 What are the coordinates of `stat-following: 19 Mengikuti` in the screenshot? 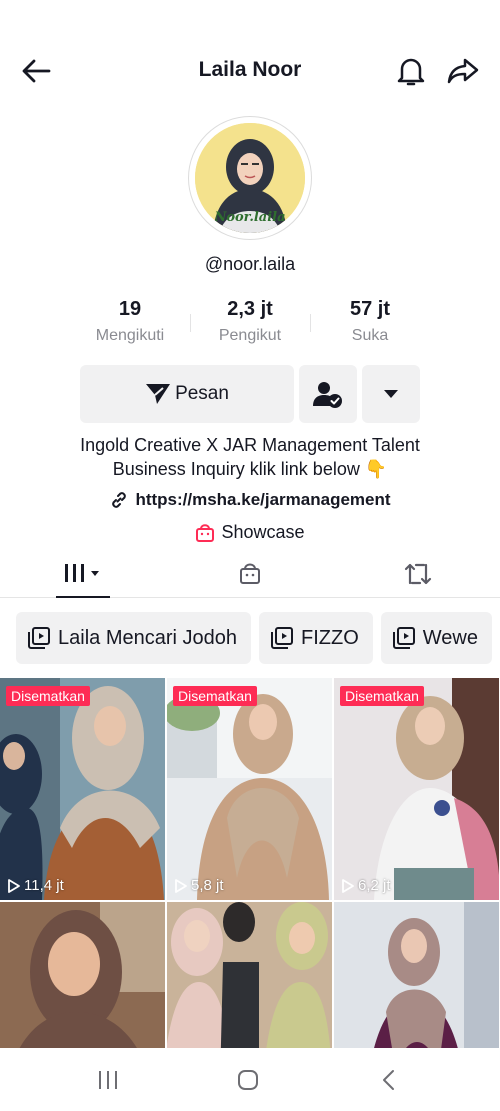 It's located at (130, 324).